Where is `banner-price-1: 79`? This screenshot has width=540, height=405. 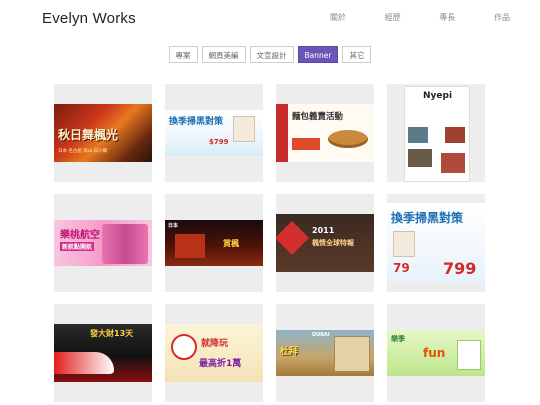 banner-price-1: 79 is located at coordinates (401, 268).